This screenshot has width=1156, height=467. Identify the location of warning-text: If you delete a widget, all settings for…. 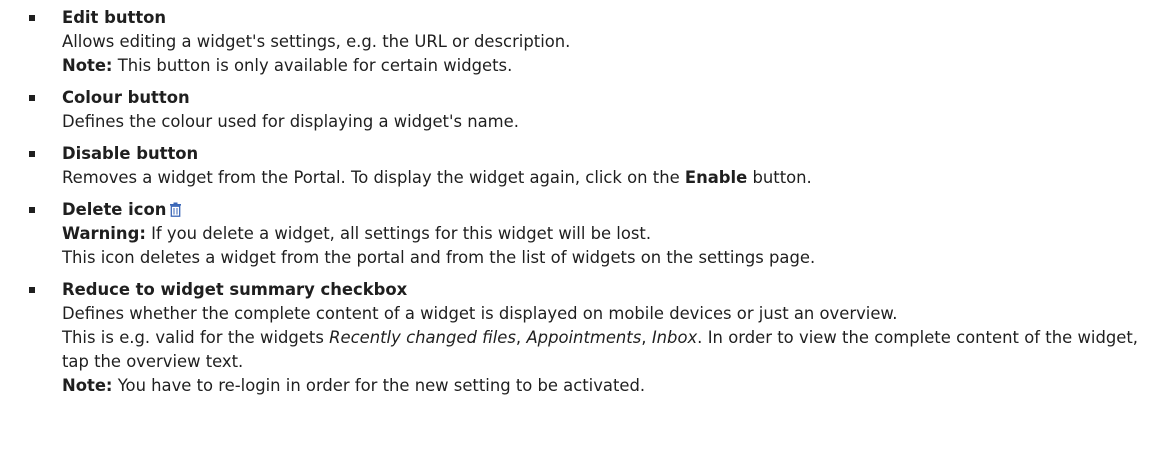
(398, 233).